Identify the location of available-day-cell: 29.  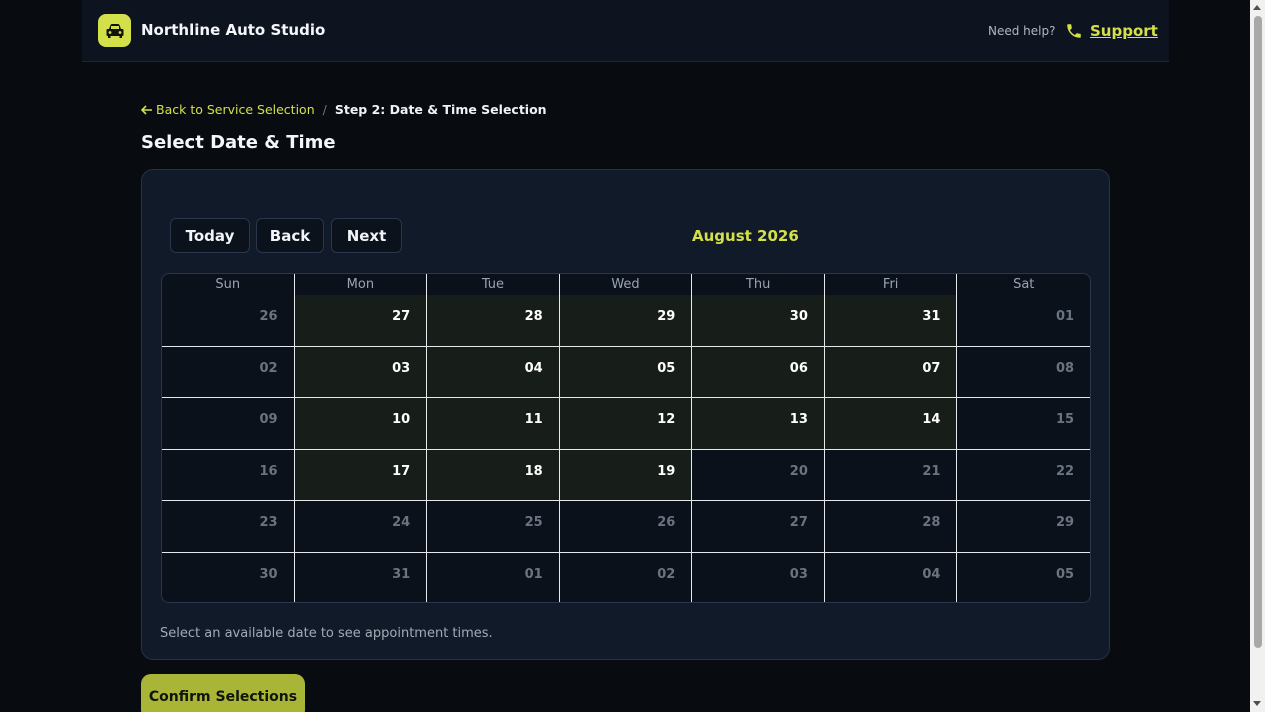
(626, 320).